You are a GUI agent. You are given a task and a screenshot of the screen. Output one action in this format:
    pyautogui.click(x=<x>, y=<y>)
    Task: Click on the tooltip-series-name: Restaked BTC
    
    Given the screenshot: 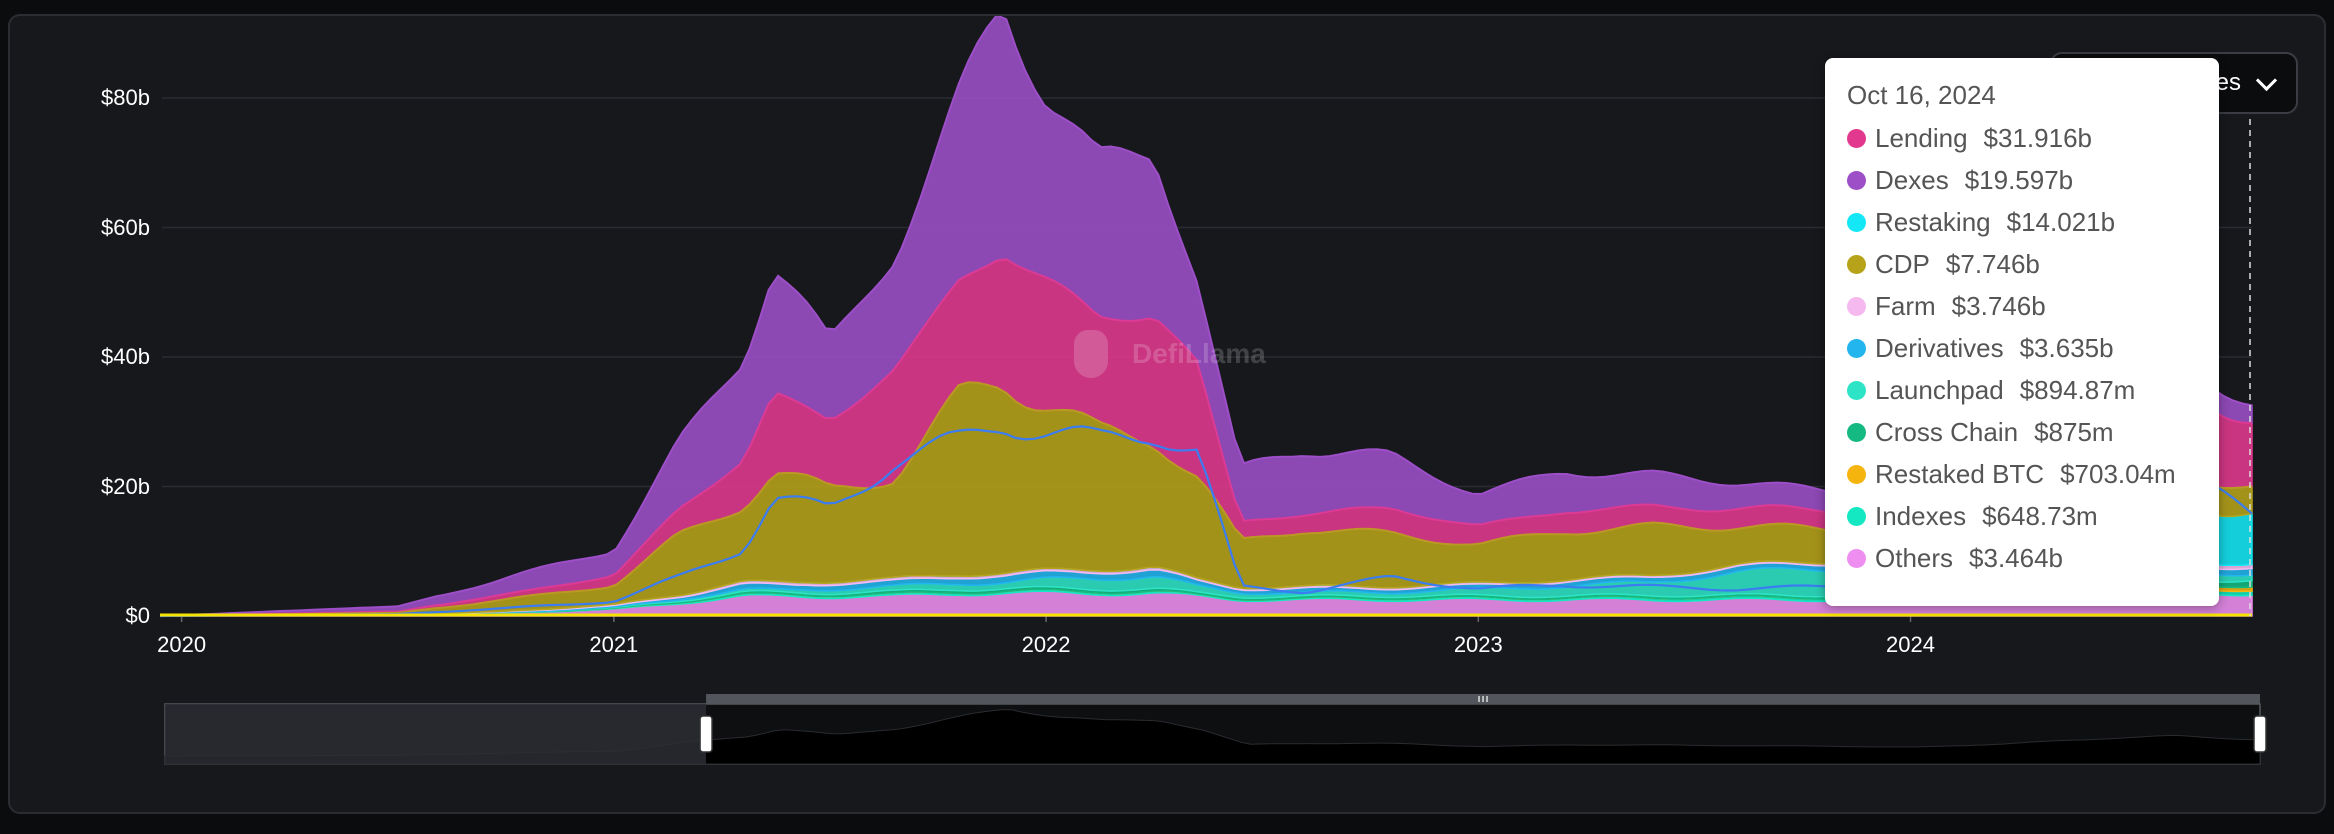 What is the action you would take?
    pyautogui.click(x=1960, y=473)
    